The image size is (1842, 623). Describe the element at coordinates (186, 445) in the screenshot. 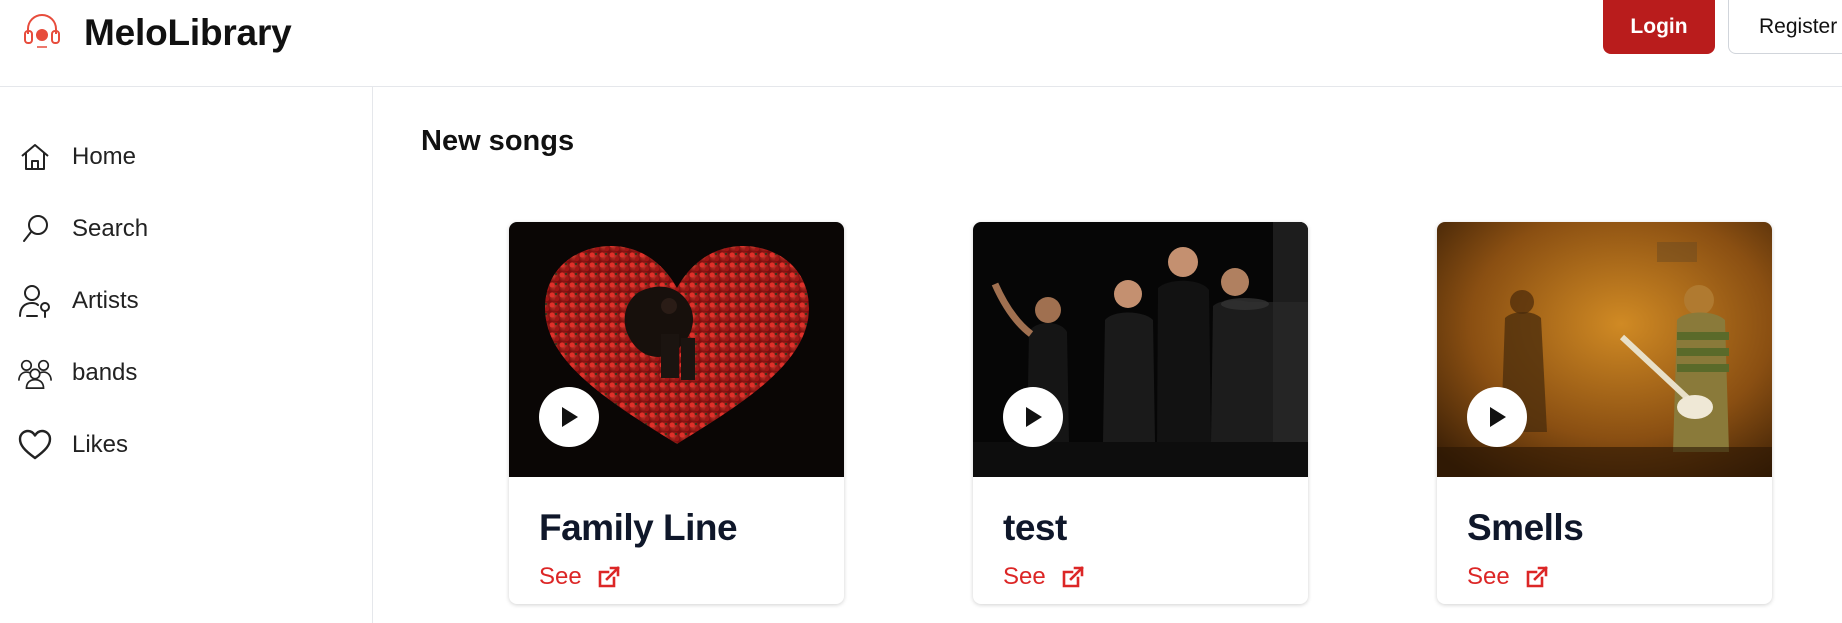

I see `sidebar-item-likes: Likes` at that location.